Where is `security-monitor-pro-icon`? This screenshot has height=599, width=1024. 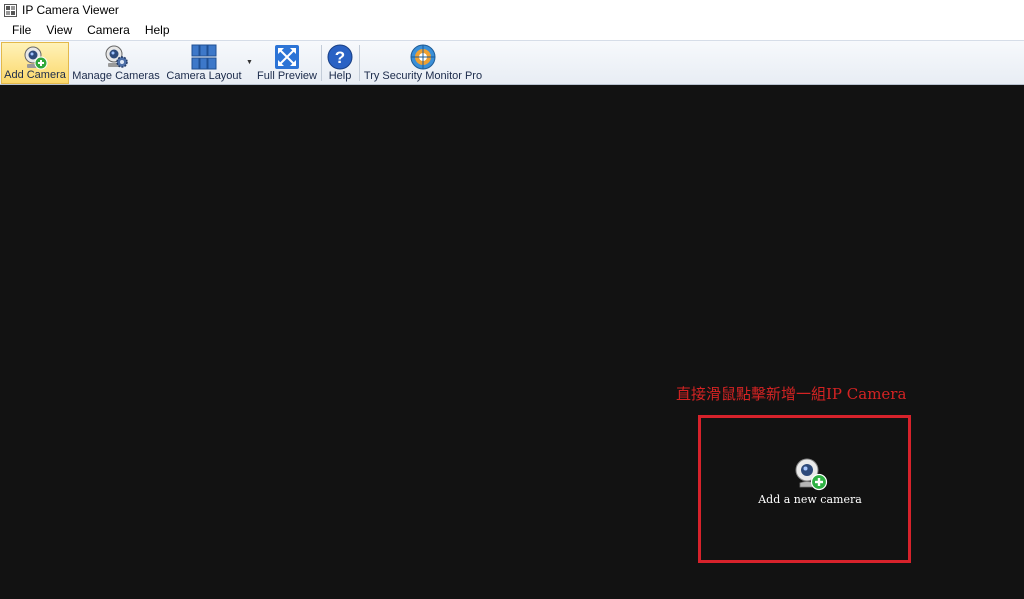 security-monitor-pro-icon is located at coordinates (423, 57).